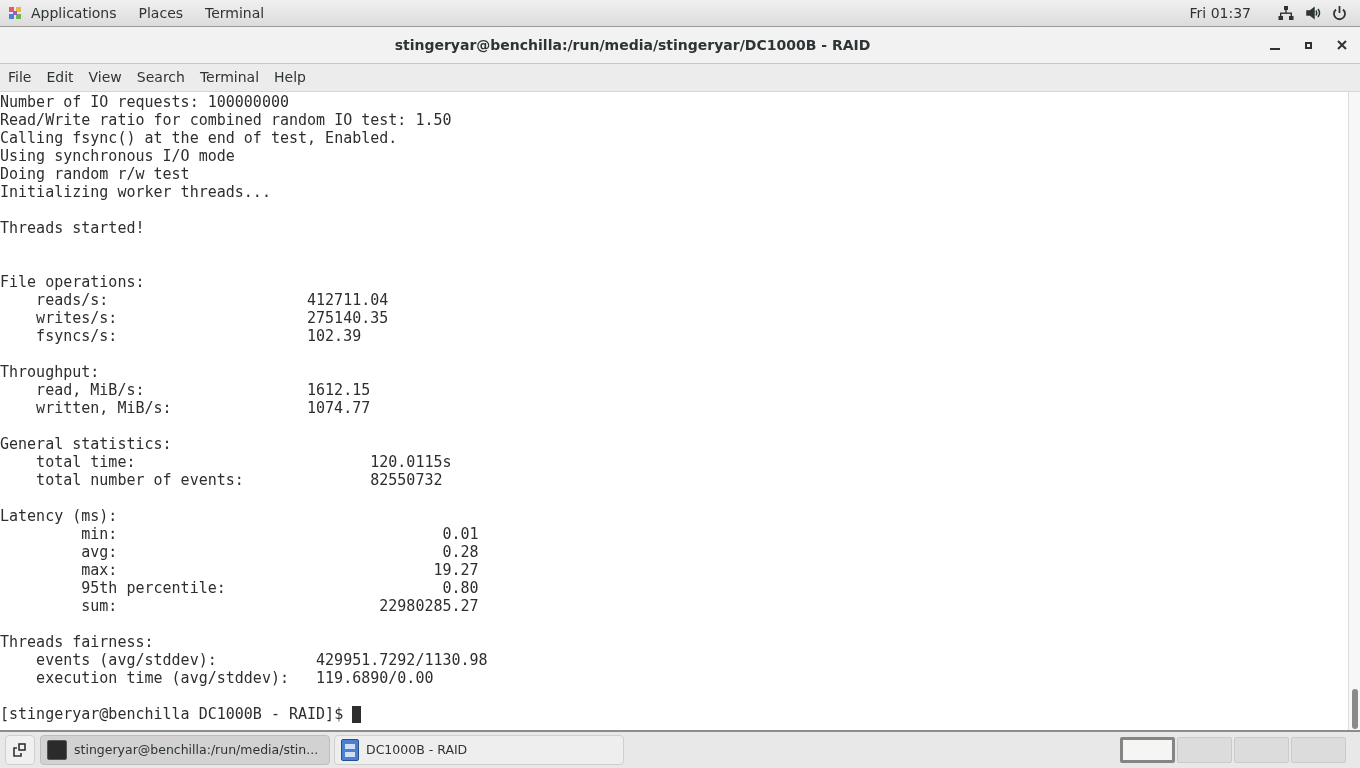 This screenshot has height=768, width=1360. I want to click on stat-label: total number of events:, so click(140, 480).